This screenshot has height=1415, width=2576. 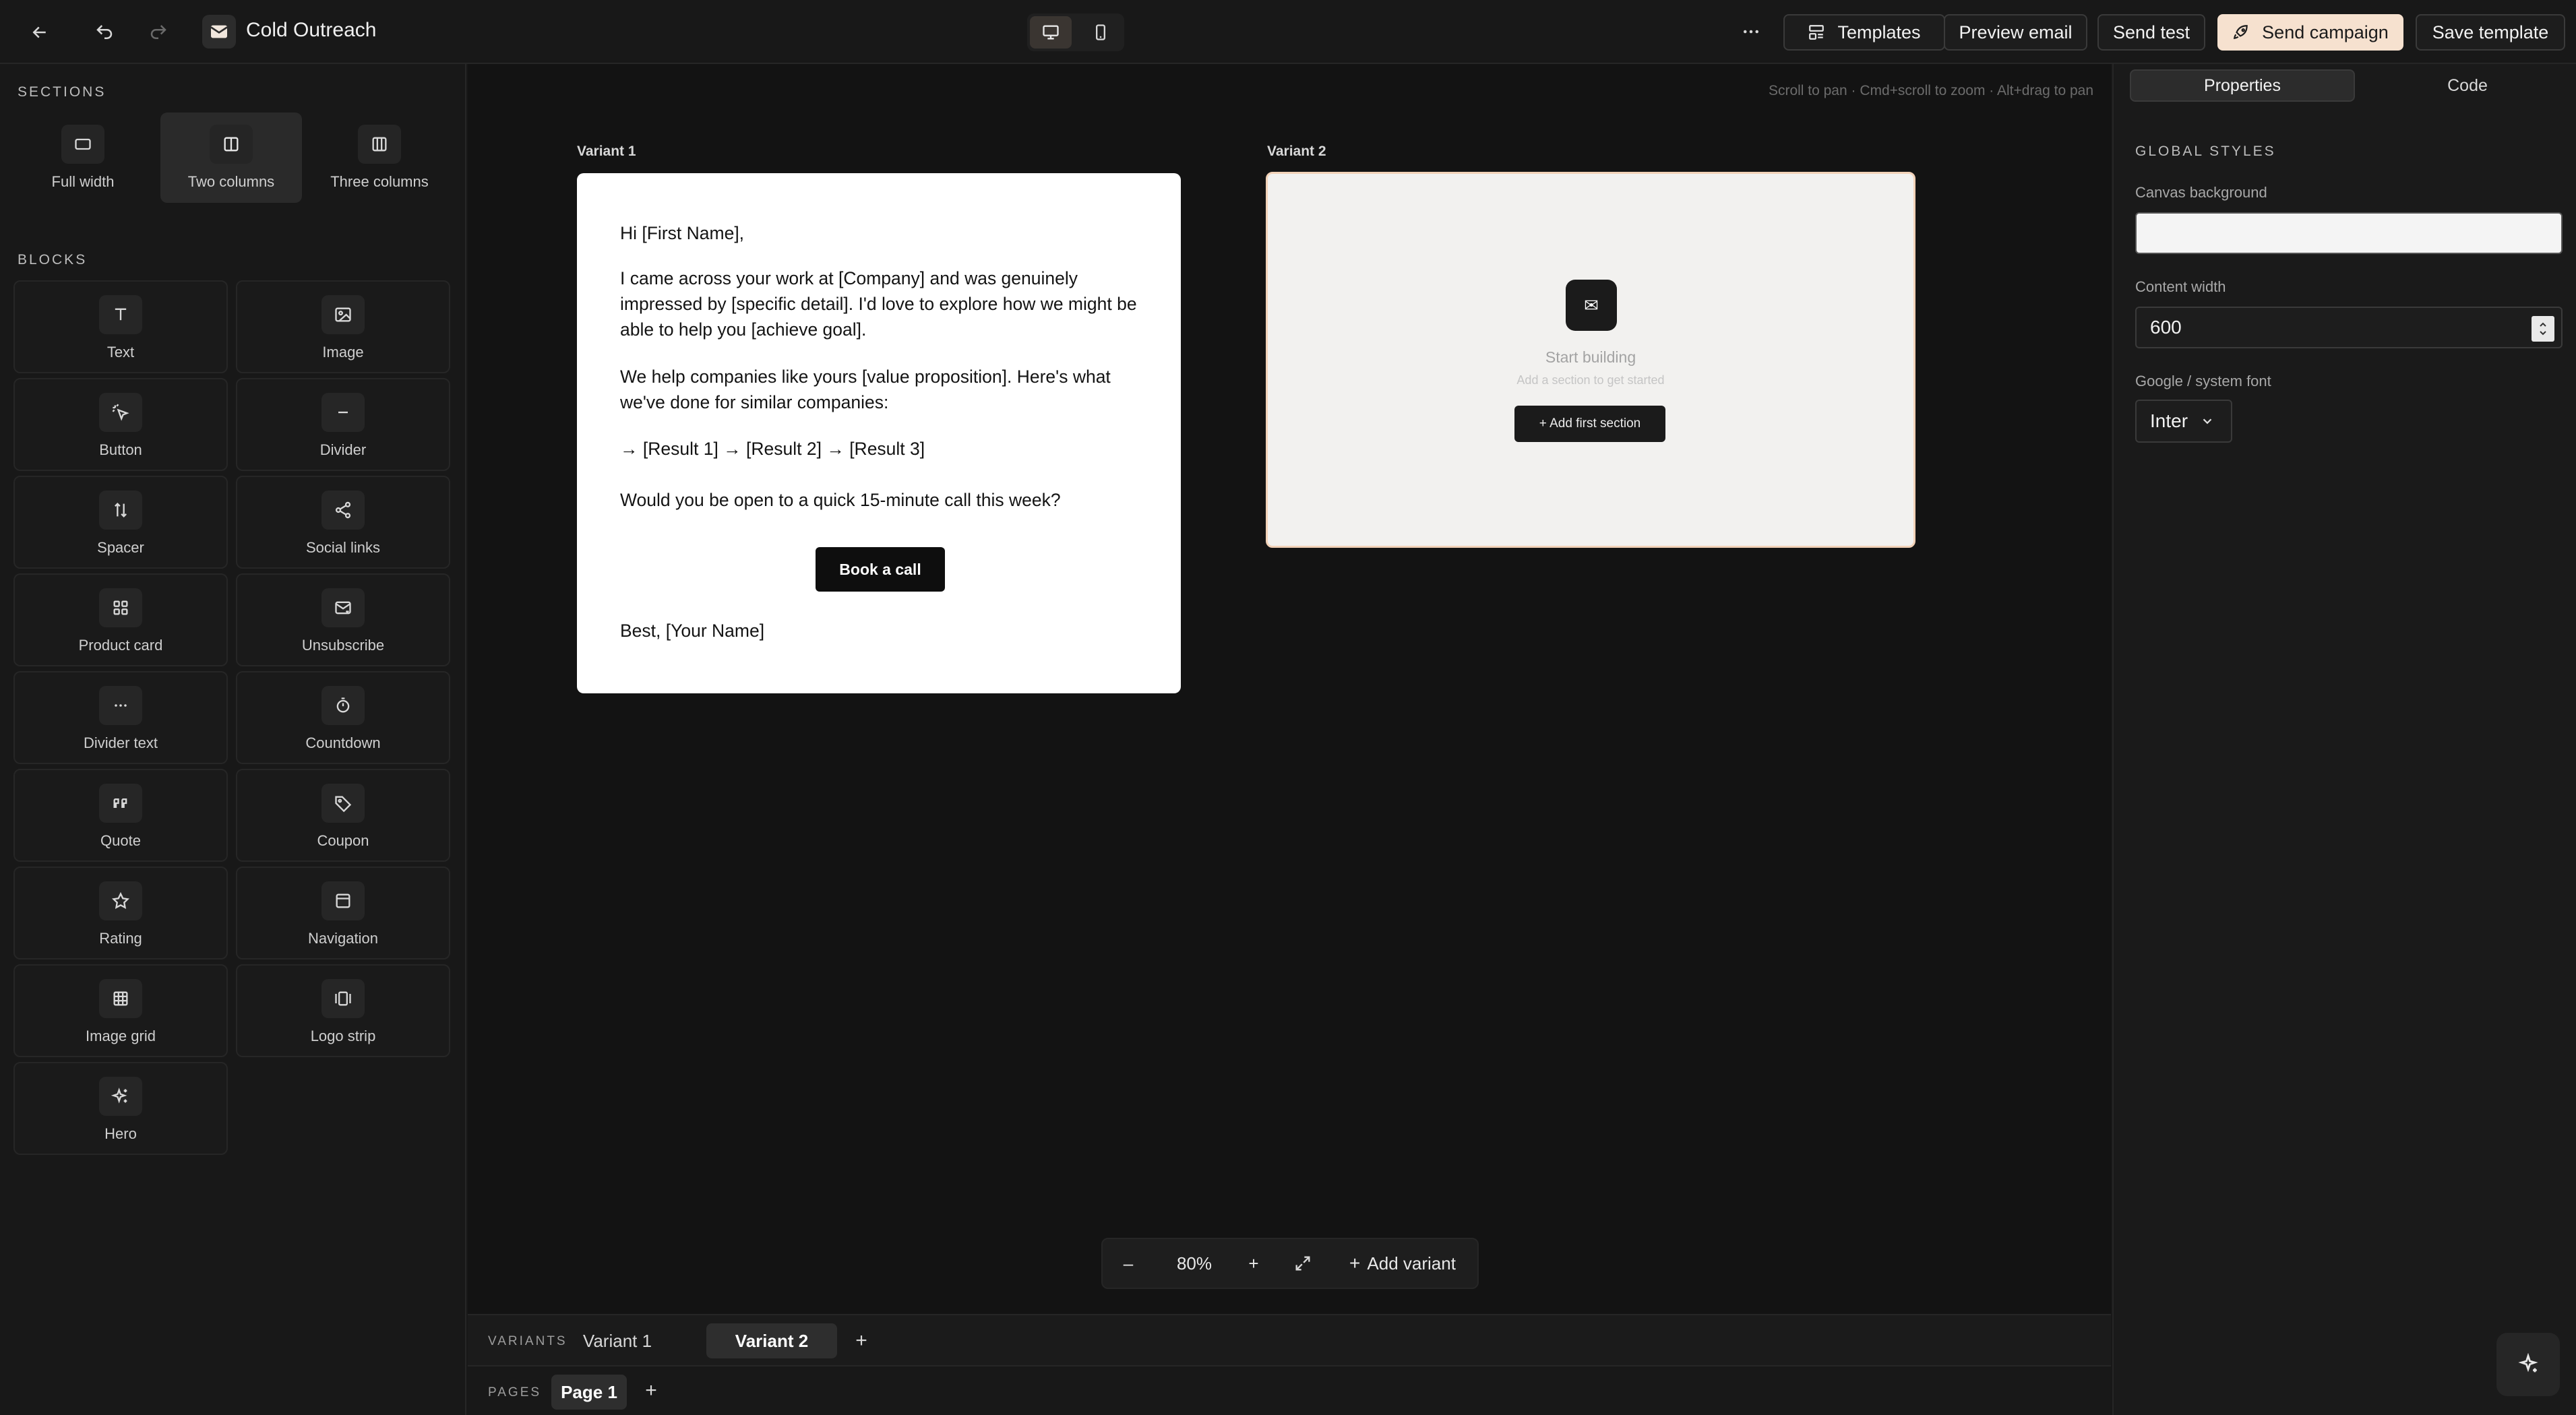 What do you see at coordinates (2207, 421) in the screenshot?
I see `chevron-down-icon` at bounding box center [2207, 421].